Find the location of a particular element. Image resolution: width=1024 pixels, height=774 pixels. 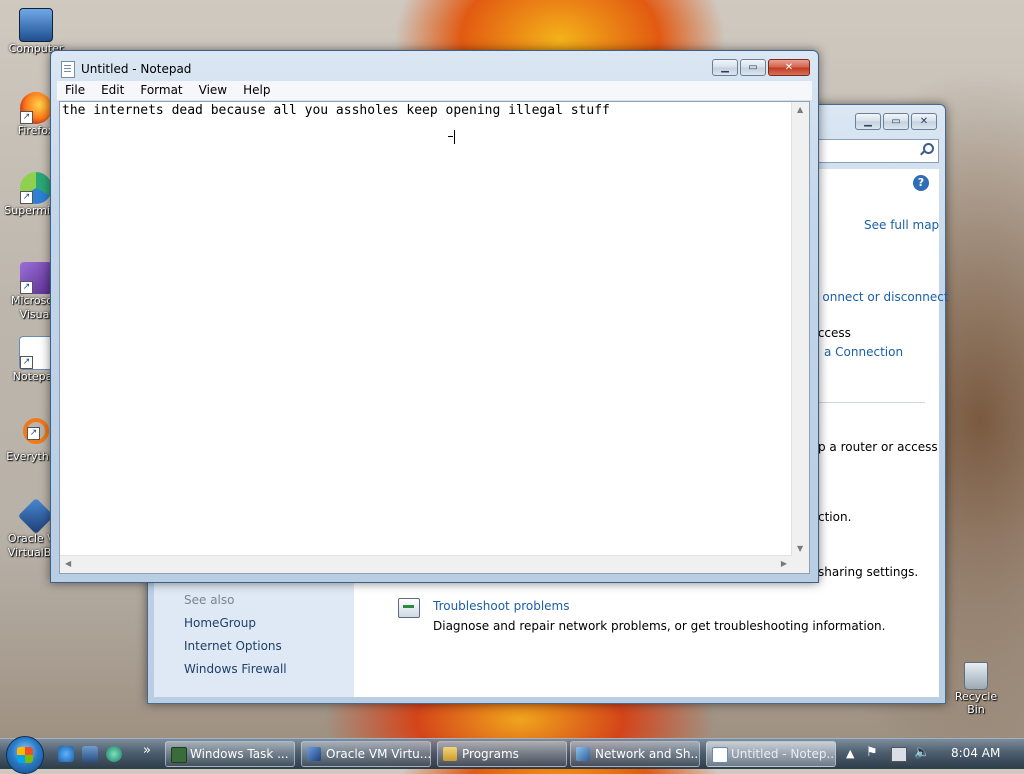

internet-options-link: Internet Options is located at coordinates (233, 646).